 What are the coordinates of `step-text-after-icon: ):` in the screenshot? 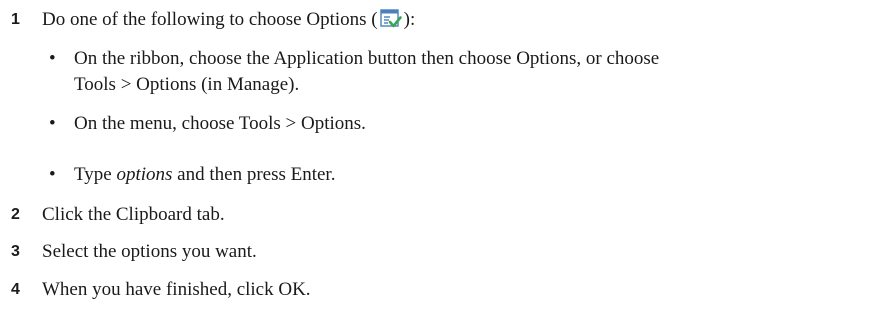 It's located at (409, 19).